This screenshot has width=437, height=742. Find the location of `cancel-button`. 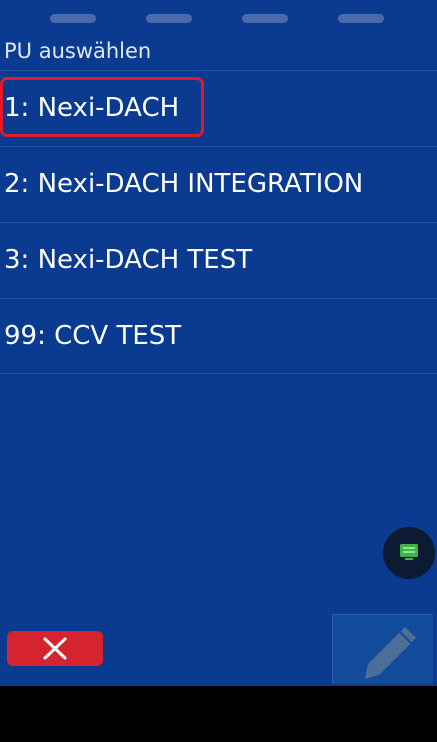

cancel-button is located at coordinates (55, 648).